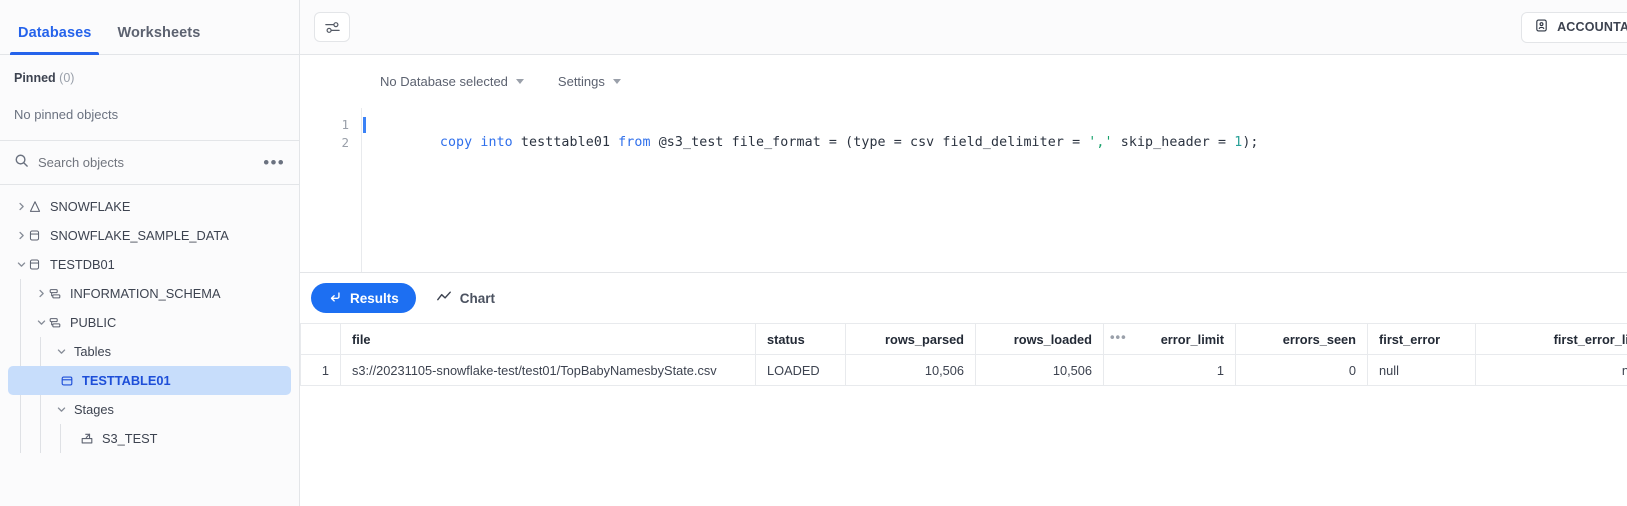  Describe the element at coordinates (1169, 370) in the screenshot. I see `cell-error-limit: 1` at that location.